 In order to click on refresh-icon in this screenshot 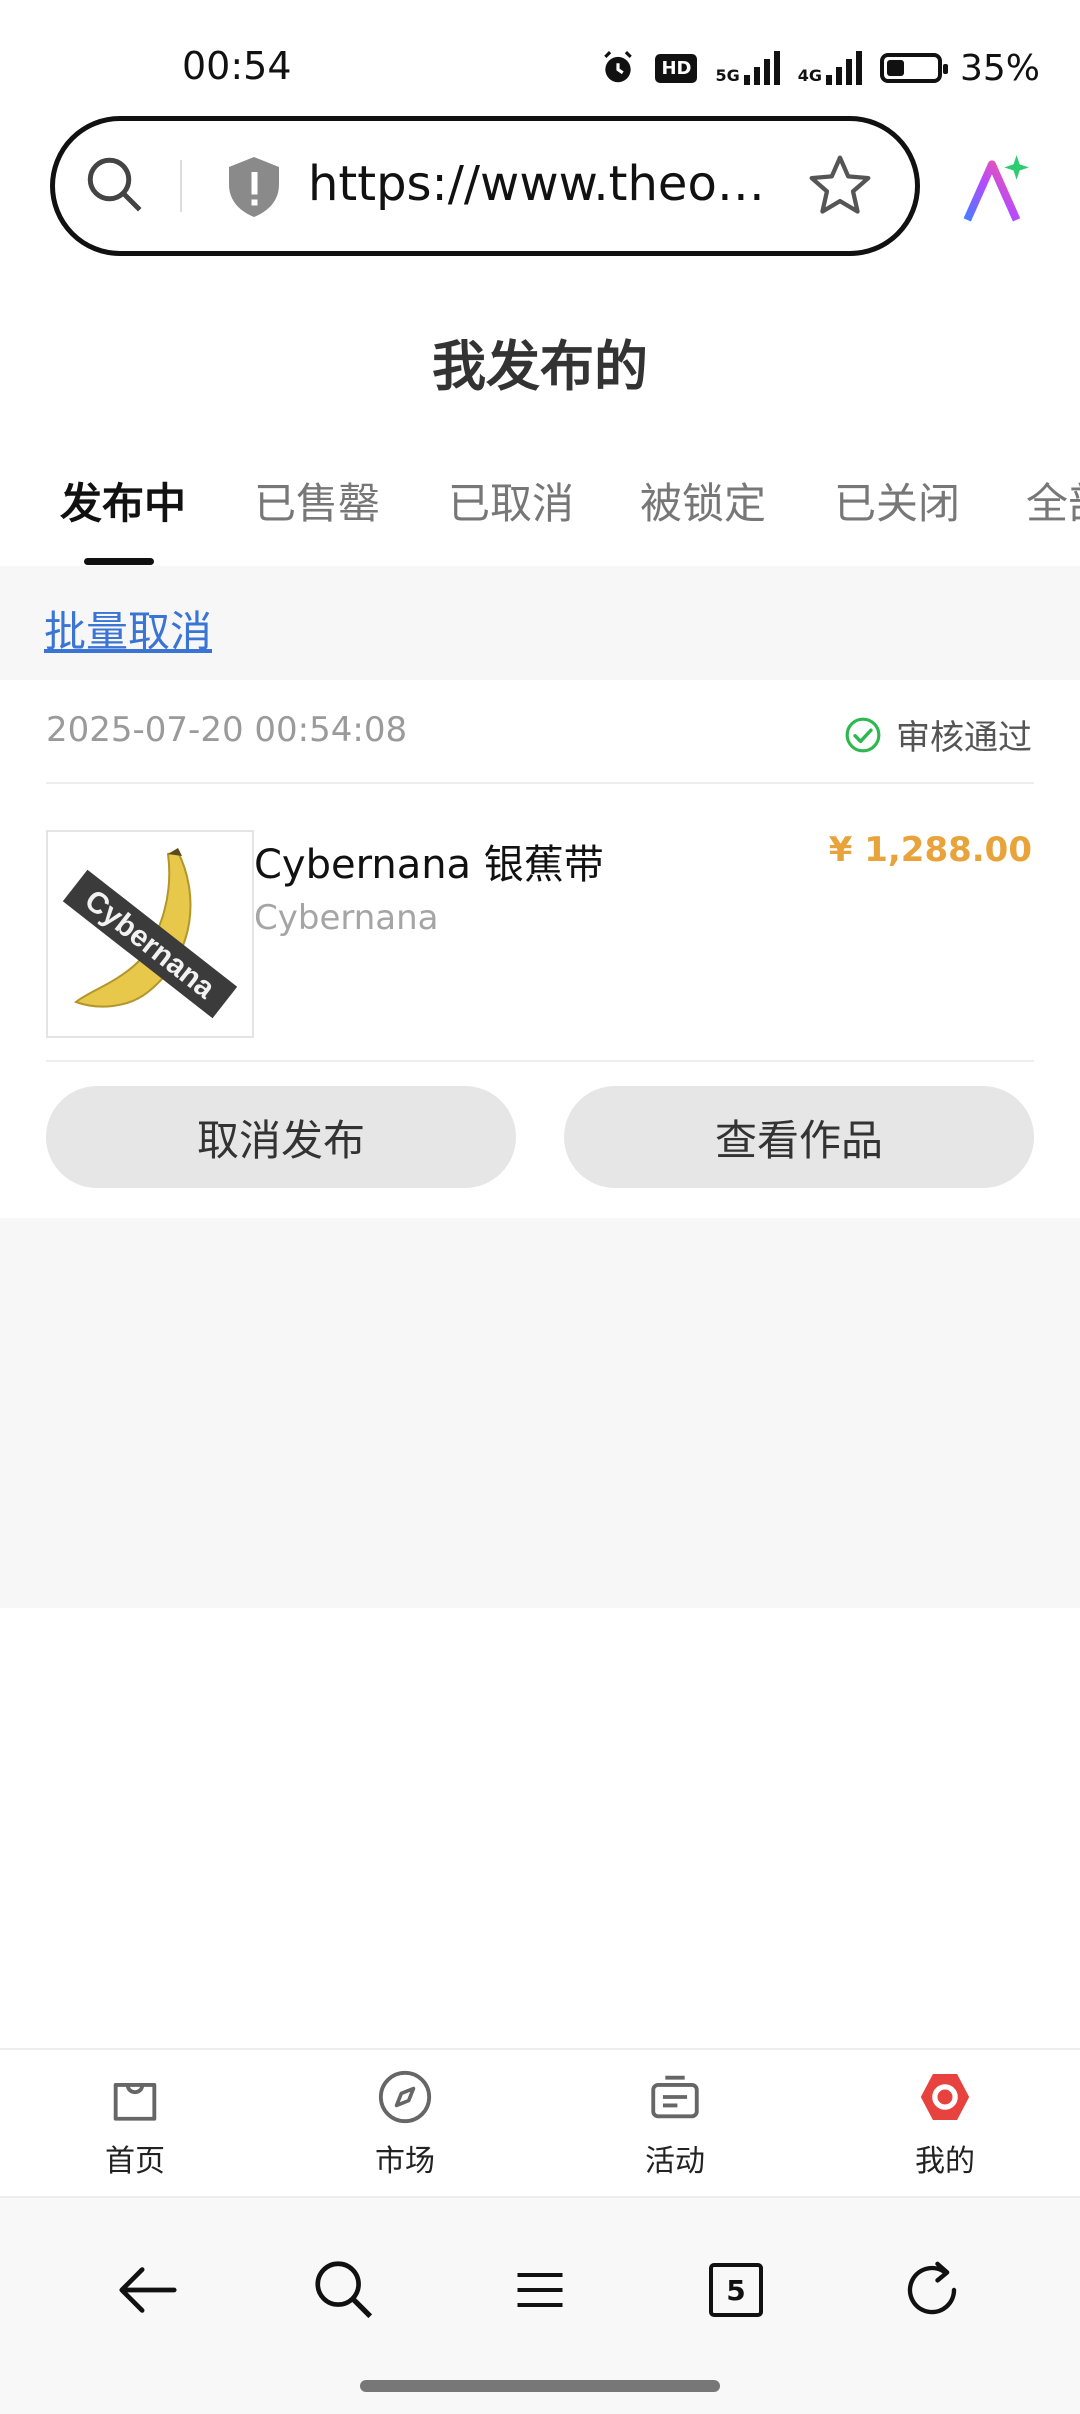, I will do `click(932, 2288)`.